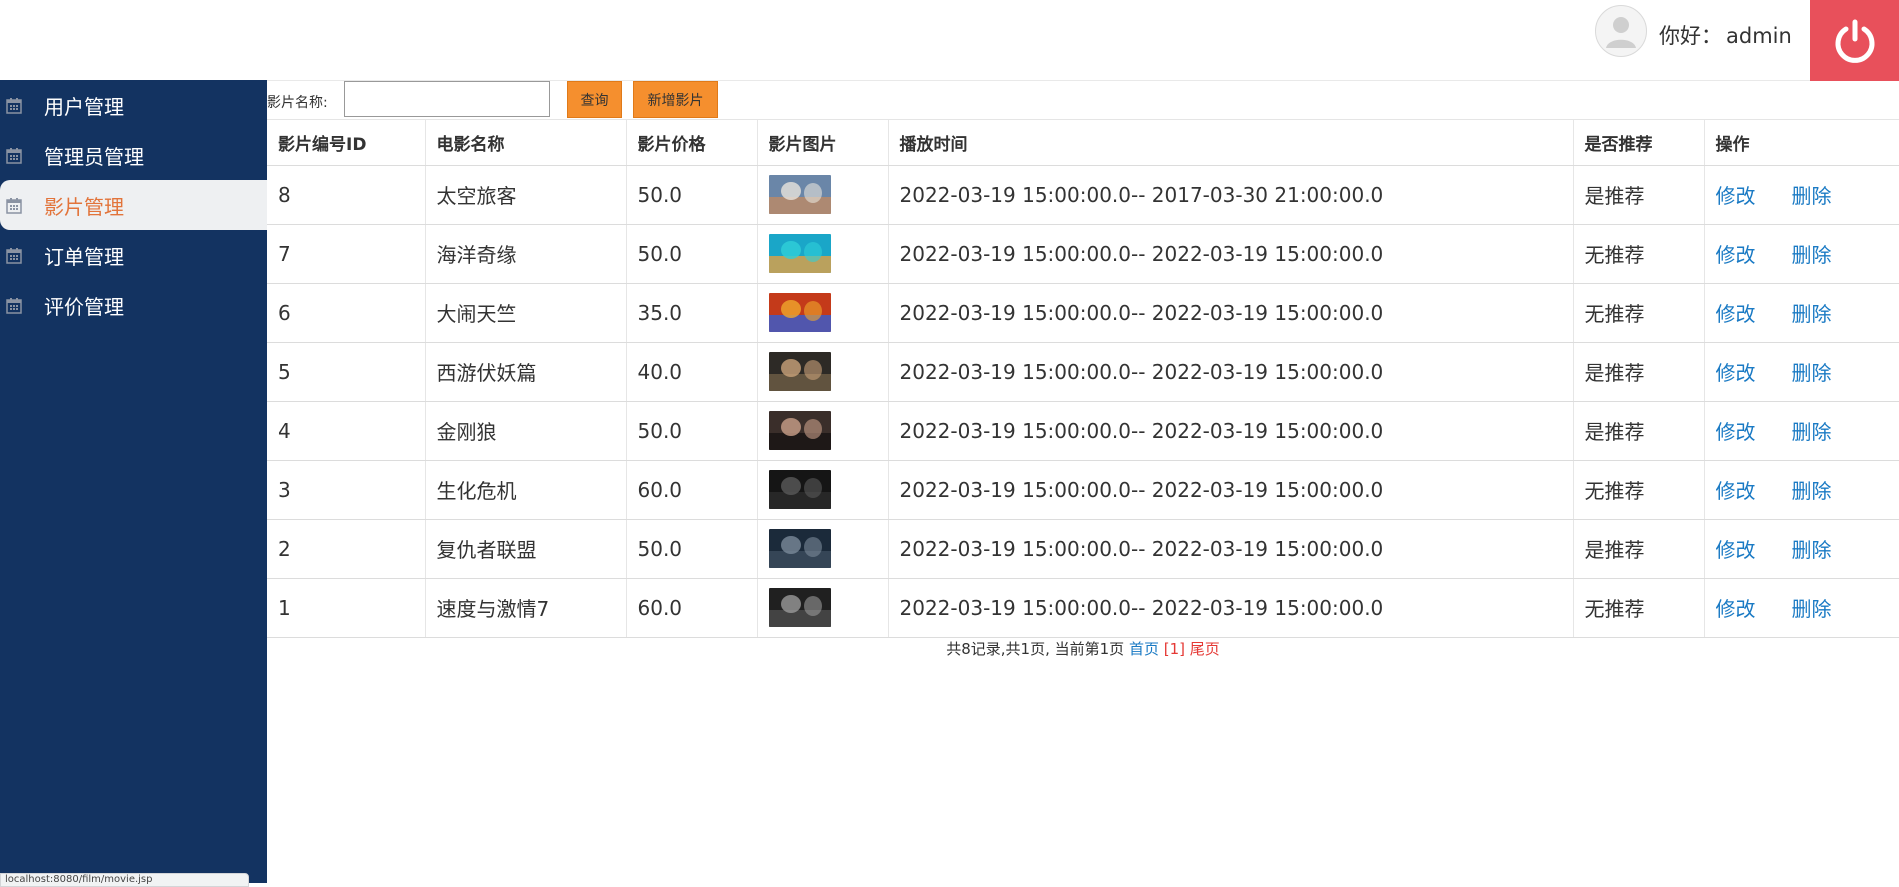 The image size is (1899, 887). Describe the element at coordinates (84, 306) in the screenshot. I see `sidebar-item-label: 评价管理` at that location.